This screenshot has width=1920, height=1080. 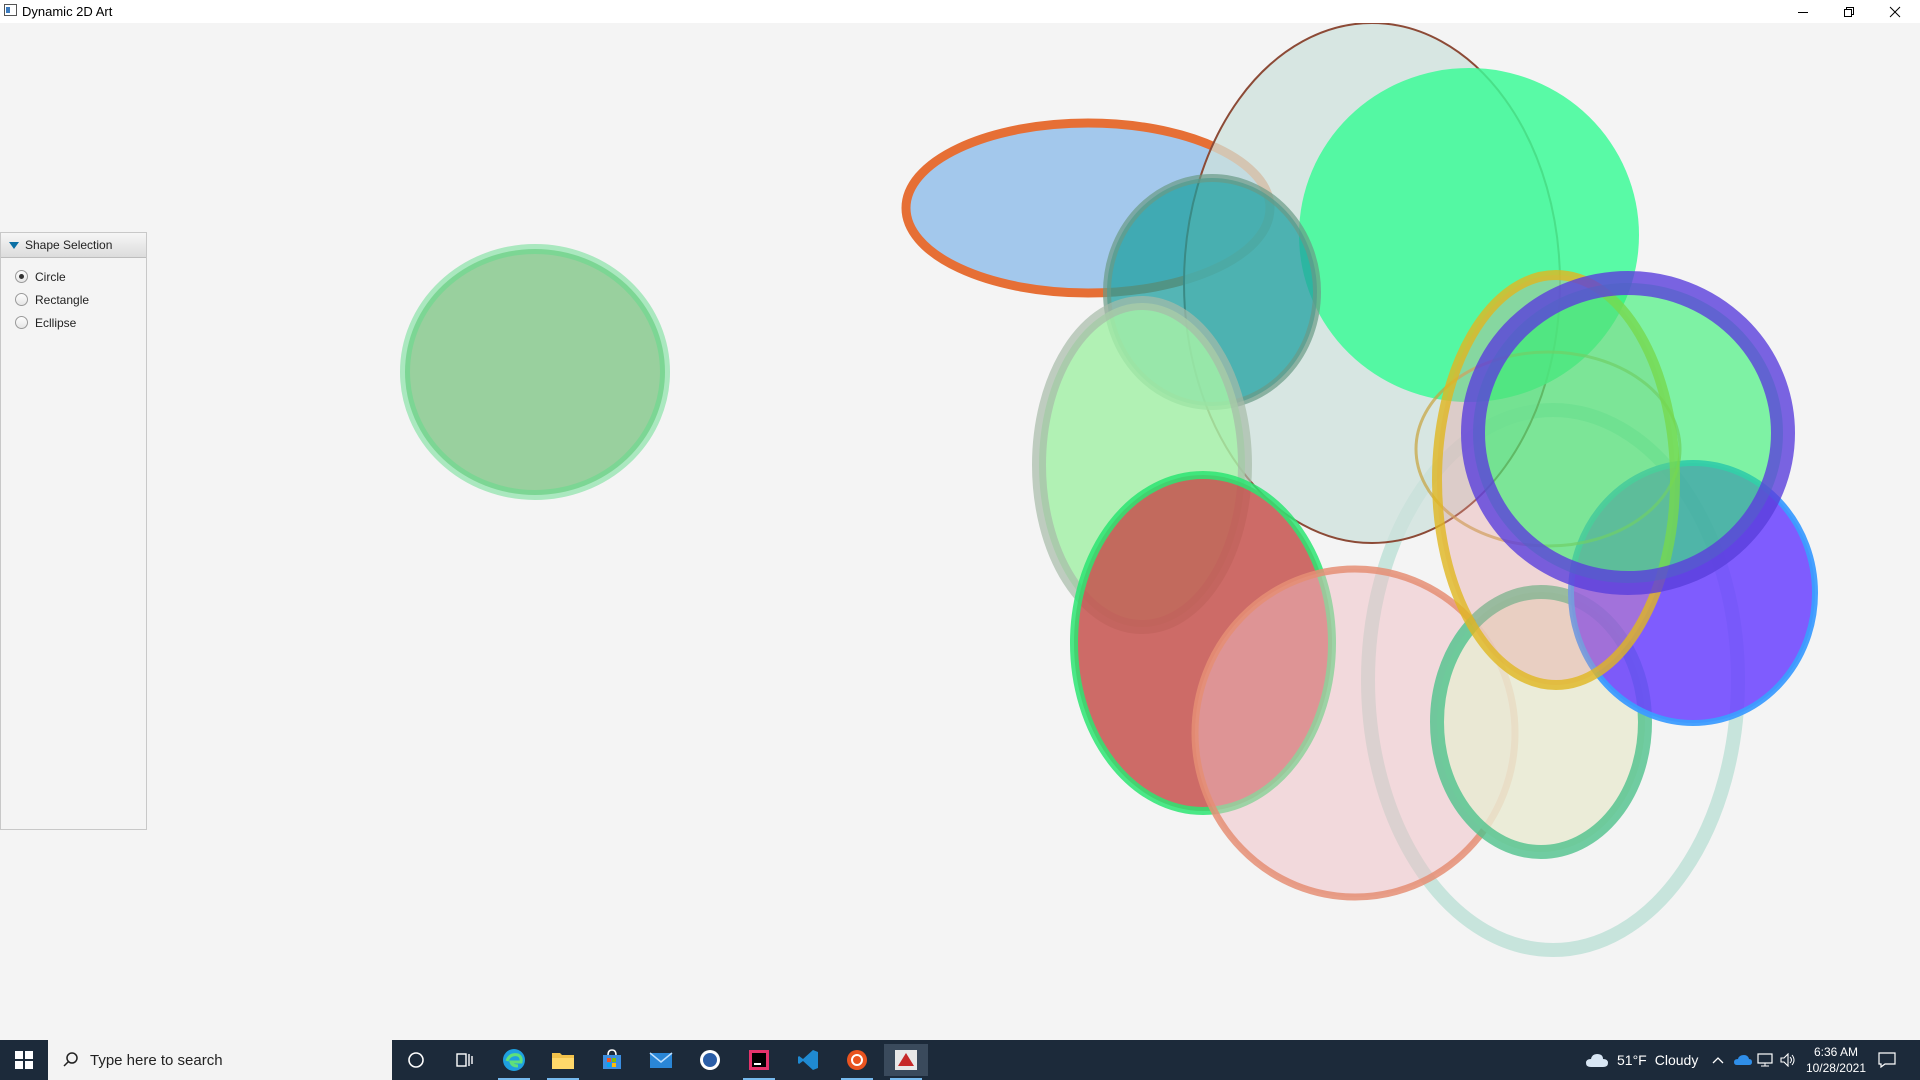 I want to click on radio-ellipse: Ecllipse, so click(x=73, y=322).